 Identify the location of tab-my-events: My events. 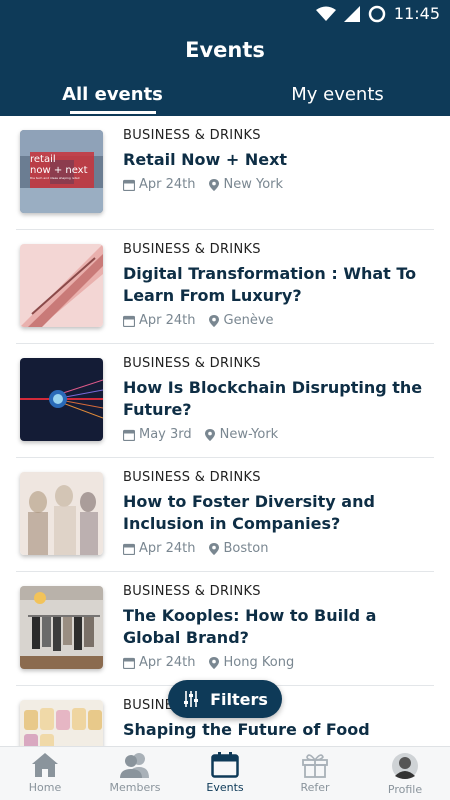
(337, 98).